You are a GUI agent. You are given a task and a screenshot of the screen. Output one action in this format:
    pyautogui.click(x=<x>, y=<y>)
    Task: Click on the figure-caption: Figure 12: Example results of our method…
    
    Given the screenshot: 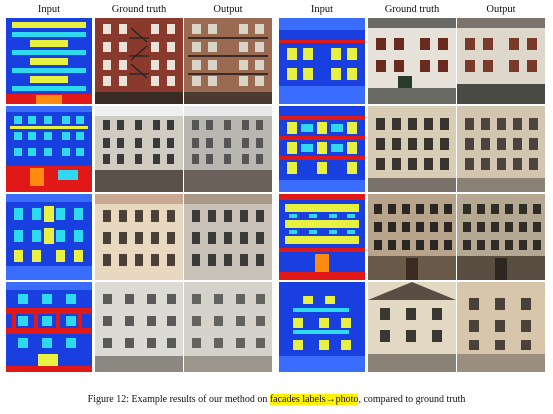 What is the action you would take?
    pyautogui.click(x=276, y=399)
    